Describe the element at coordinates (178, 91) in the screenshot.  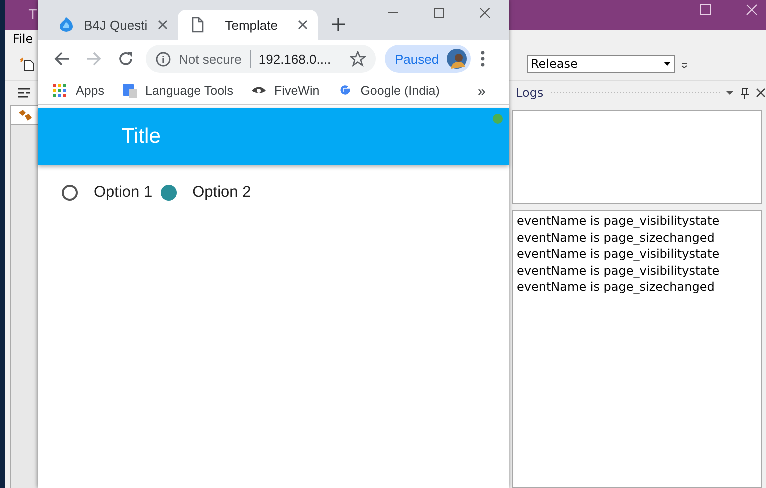
I see `bookmark: Language Tools` at that location.